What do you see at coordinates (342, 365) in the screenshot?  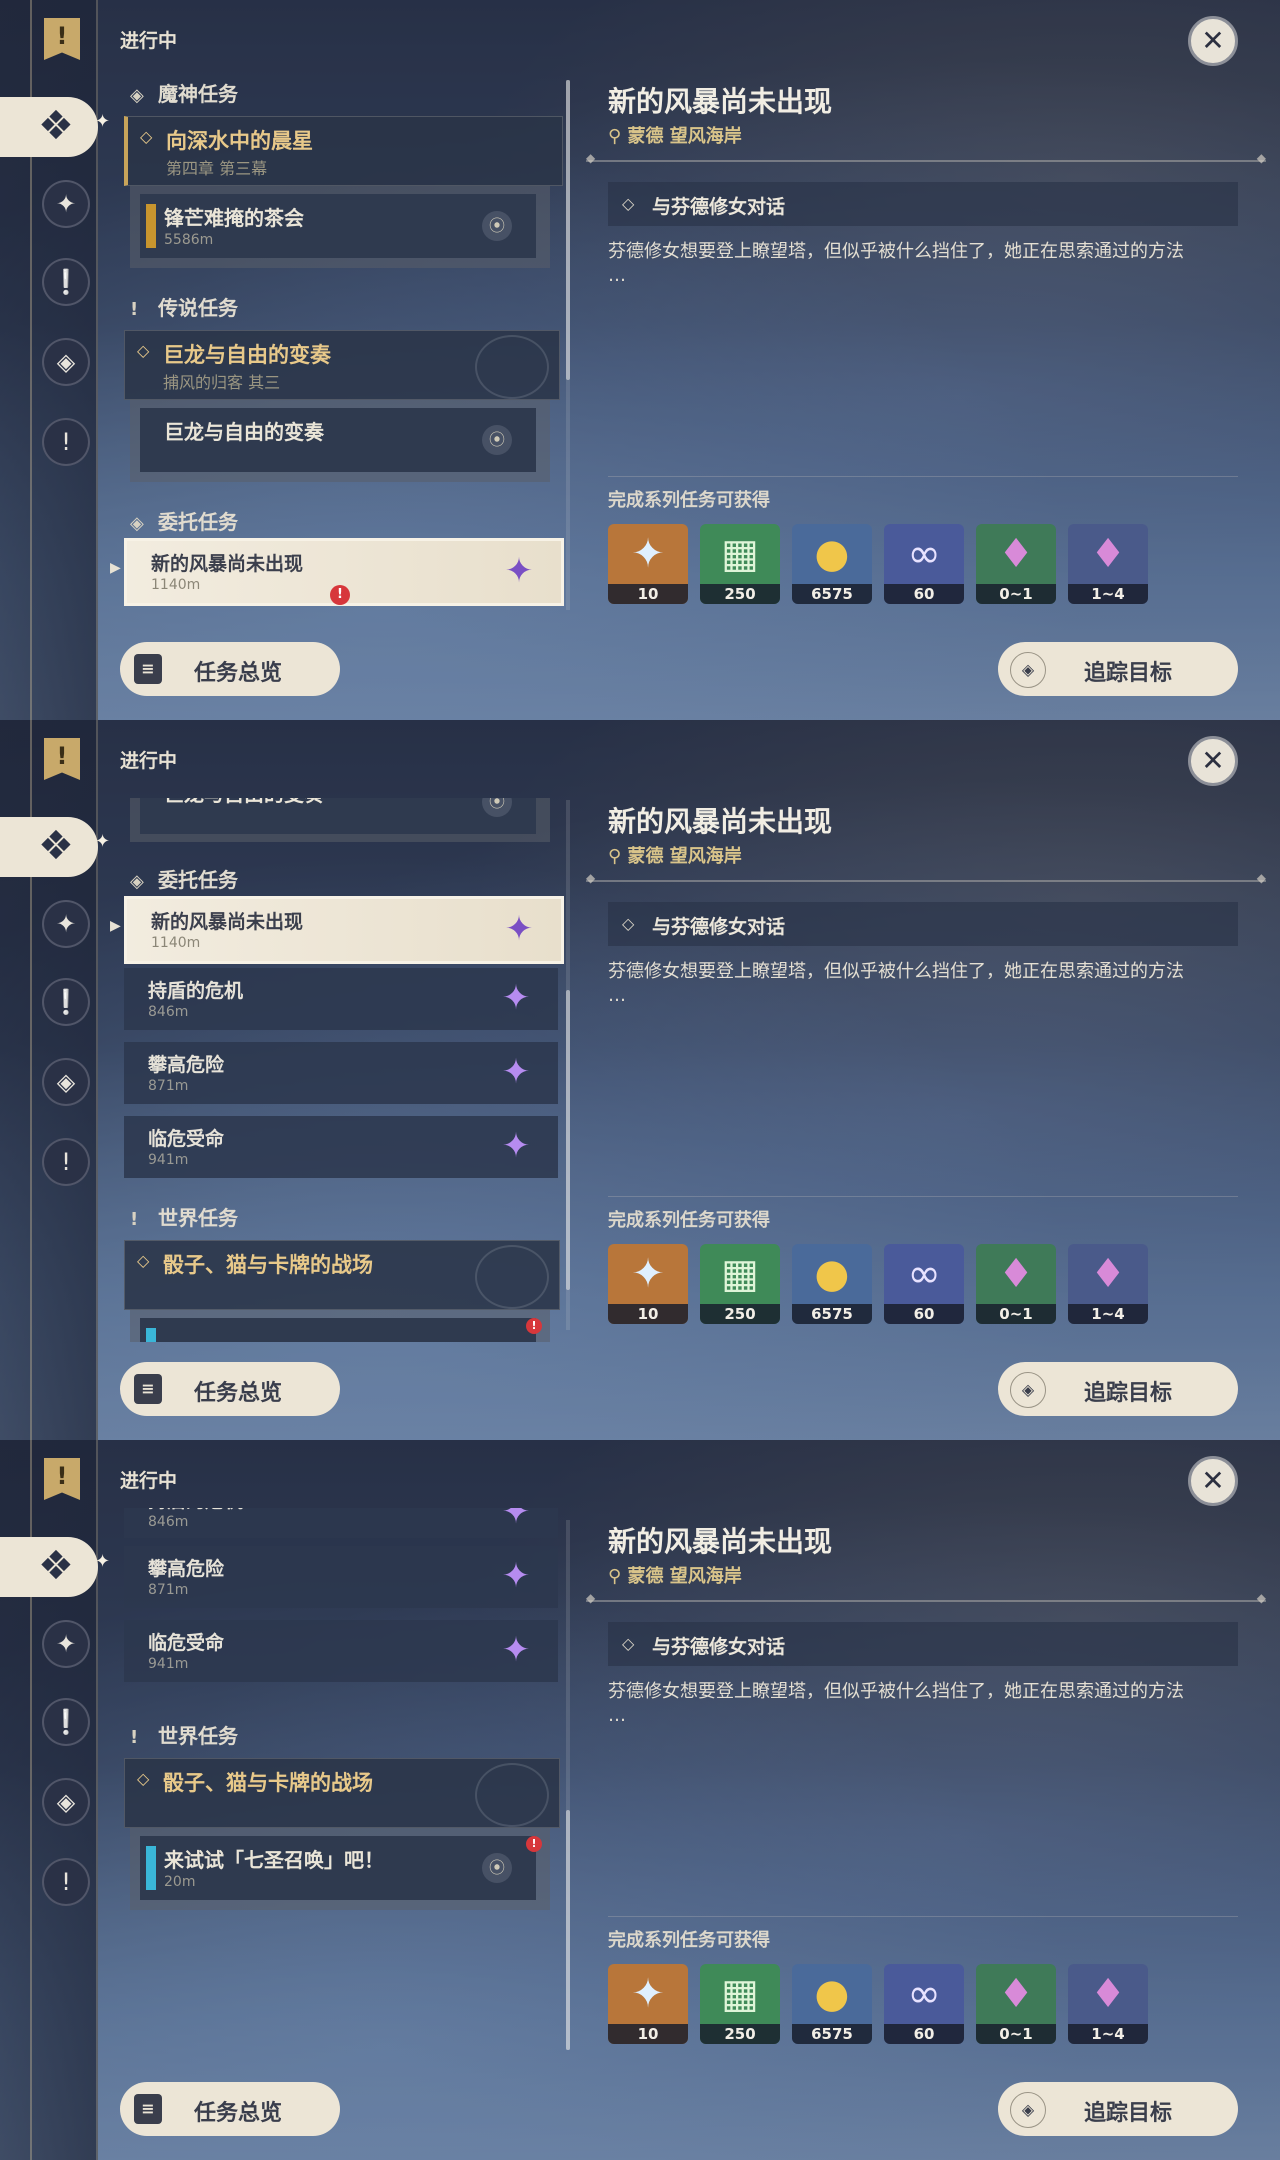 I see `quest-legend-main: ◇ 巨龙与自由的变奏 捕风的归客 其三` at bounding box center [342, 365].